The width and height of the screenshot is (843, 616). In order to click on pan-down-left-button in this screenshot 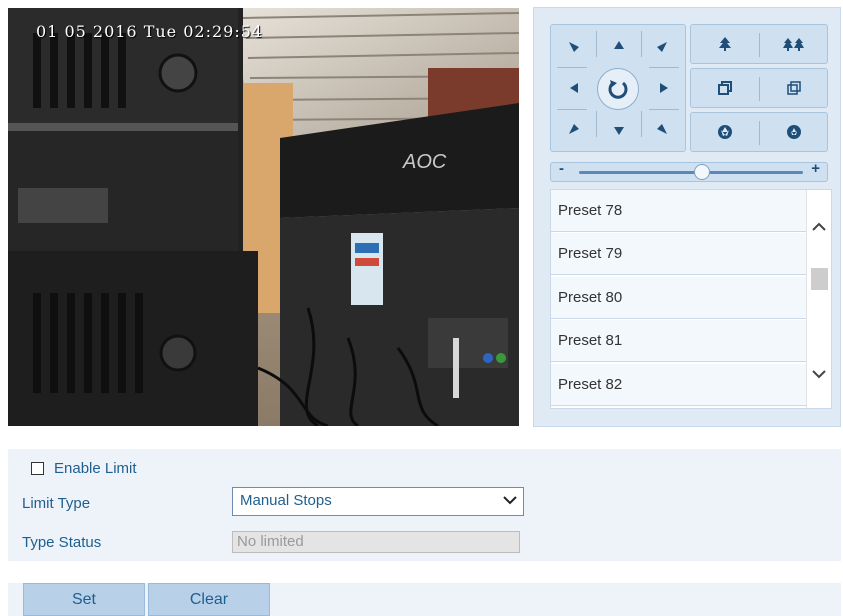, I will do `click(574, 129)`.